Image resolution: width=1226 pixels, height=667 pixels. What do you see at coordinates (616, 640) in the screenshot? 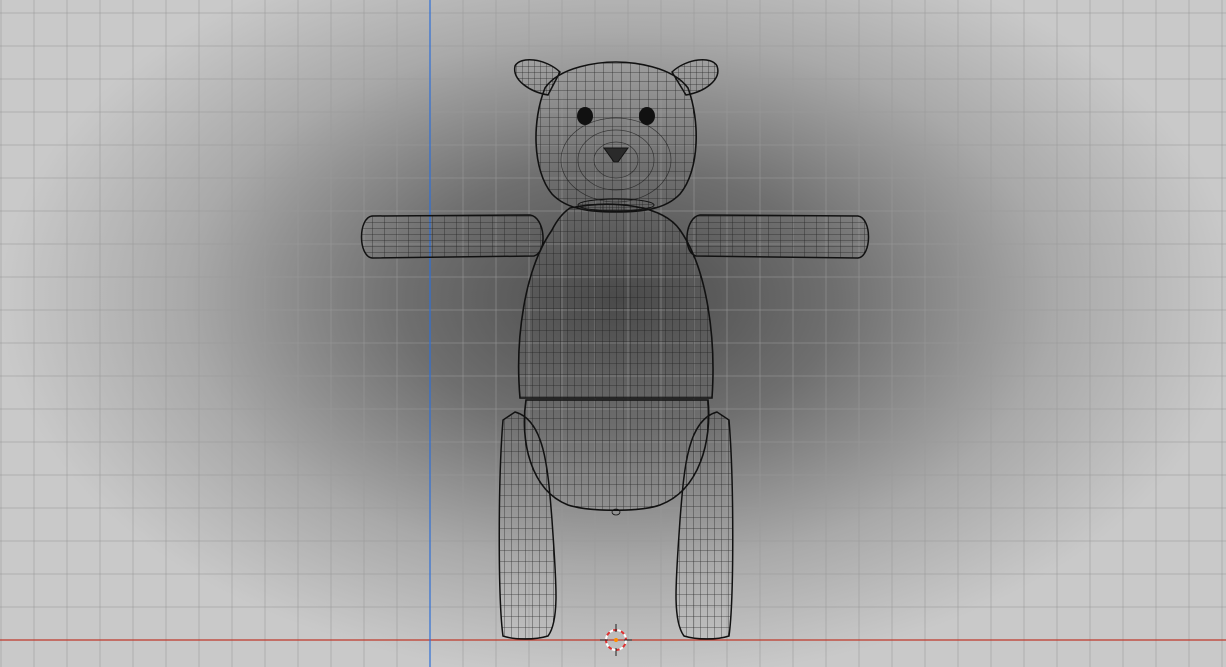
I see `3d-cursor-icon` at bounding box center [616, 640].